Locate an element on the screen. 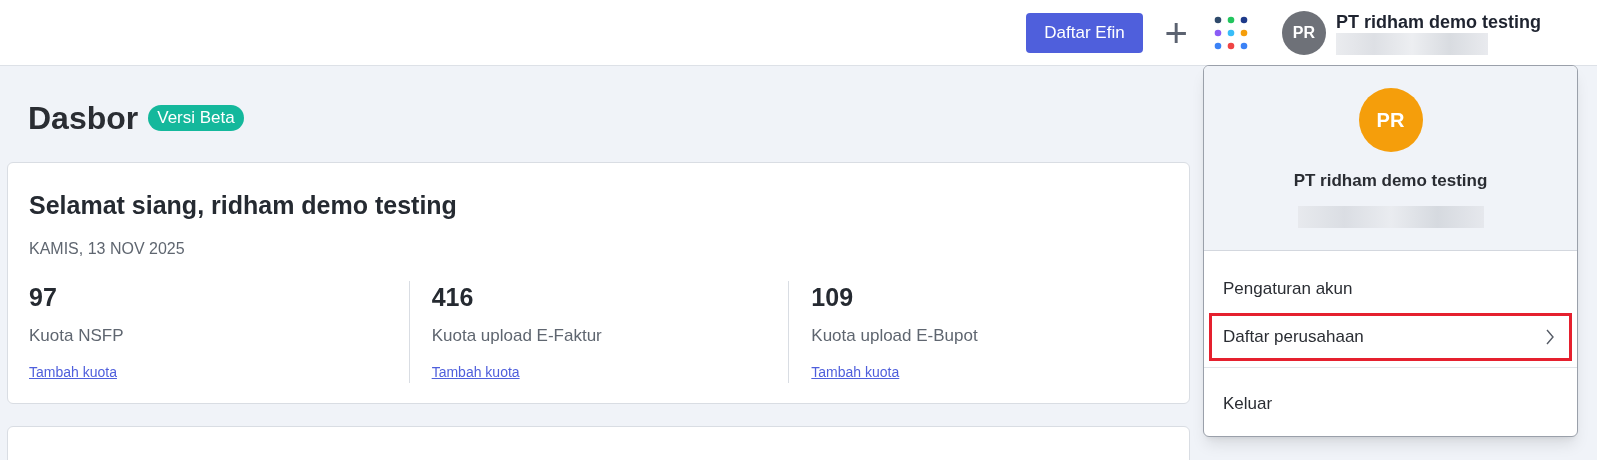 The width and height of the screenshot is (1597, 460). menu-item: Daftar perusahaan is located at coordinates (1390, 336).